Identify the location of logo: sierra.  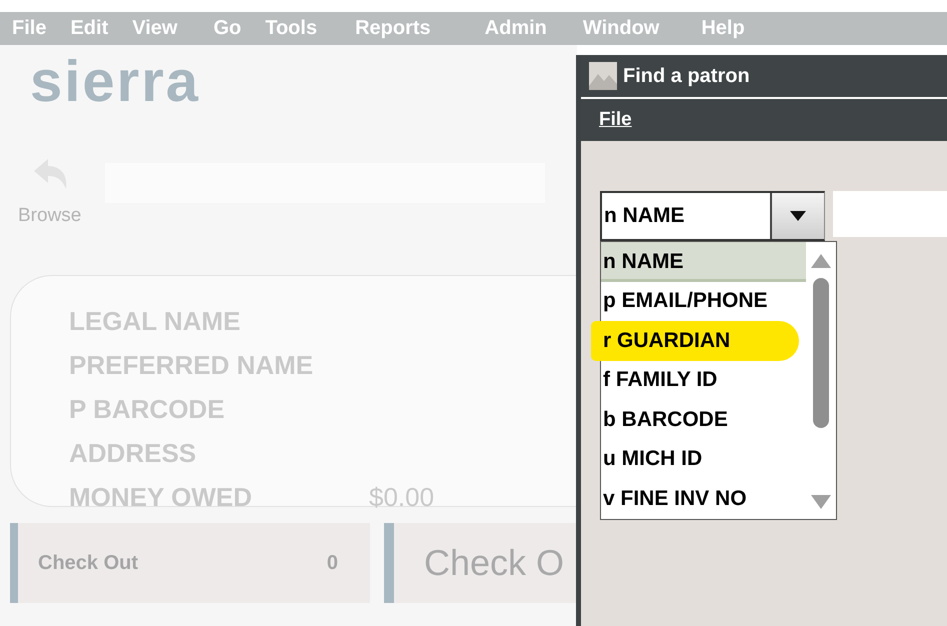
(115, 82).